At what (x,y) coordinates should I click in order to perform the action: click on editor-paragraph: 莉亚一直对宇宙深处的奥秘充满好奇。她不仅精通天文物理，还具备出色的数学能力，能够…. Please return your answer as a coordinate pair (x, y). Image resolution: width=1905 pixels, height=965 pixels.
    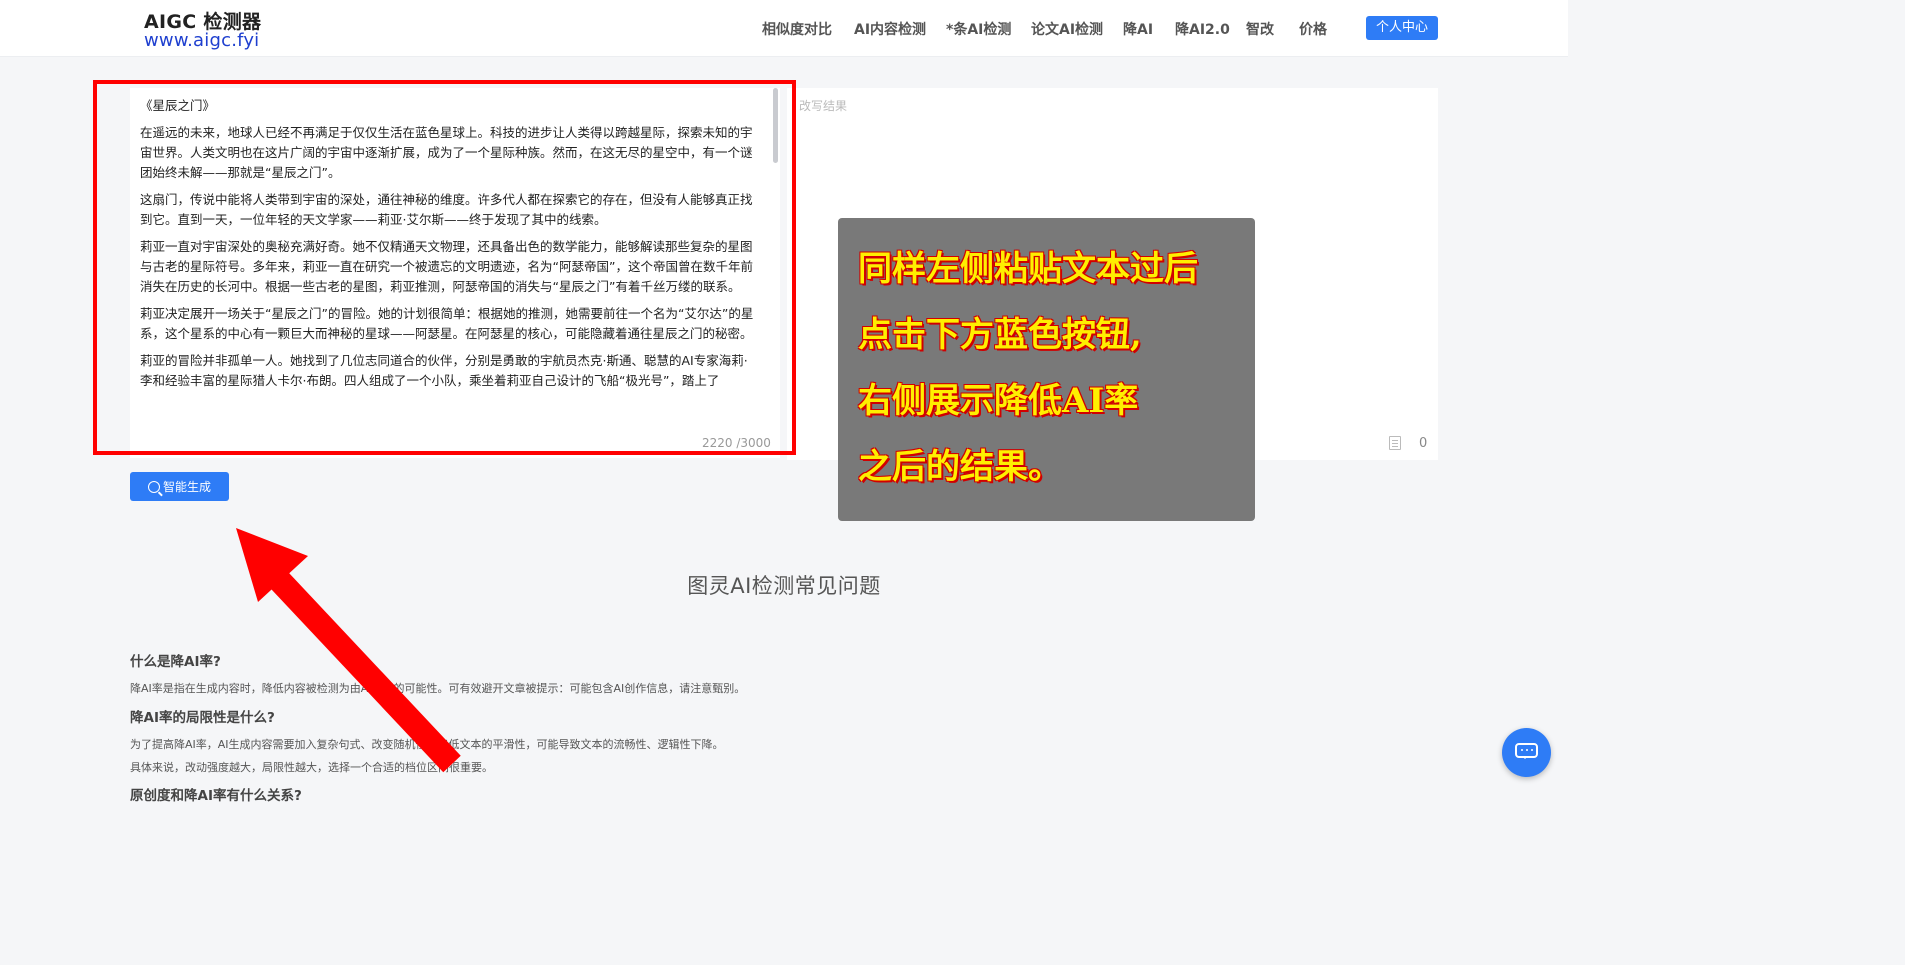
    Looking at the image, I should click on (446, 266).